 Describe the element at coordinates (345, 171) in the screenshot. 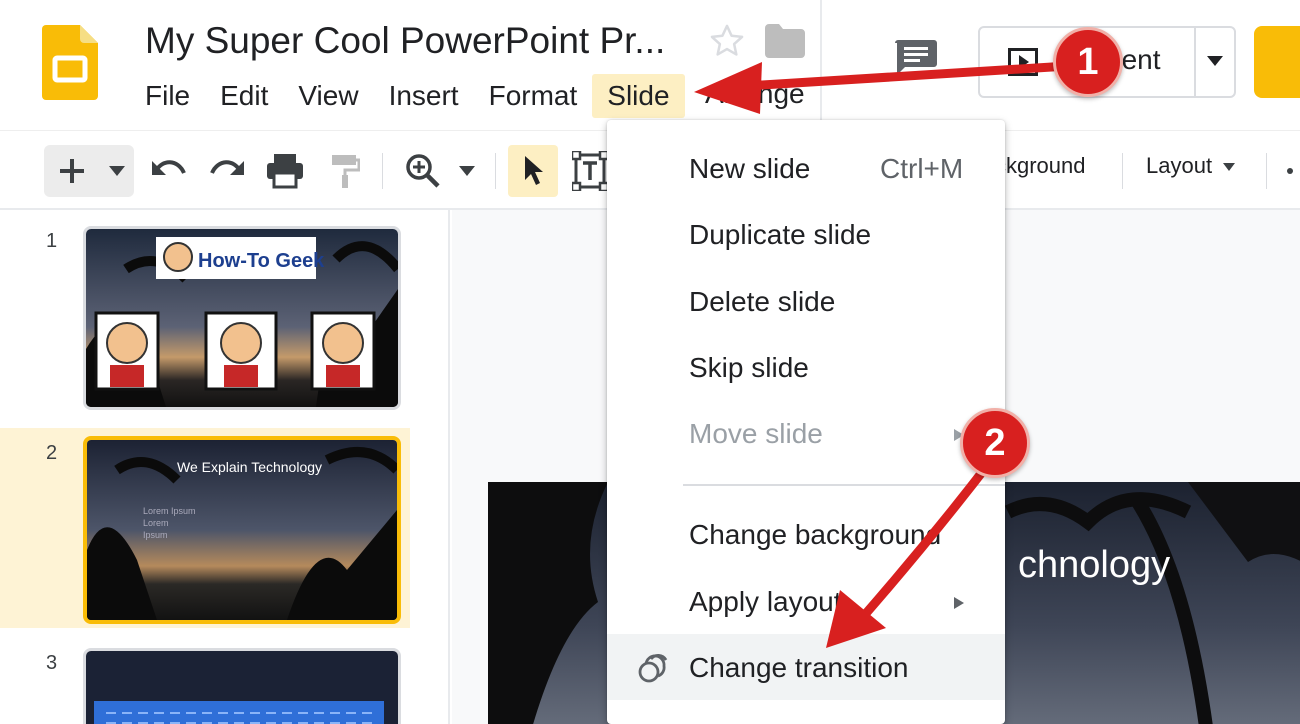

I see `paint-format-icon` at that location.